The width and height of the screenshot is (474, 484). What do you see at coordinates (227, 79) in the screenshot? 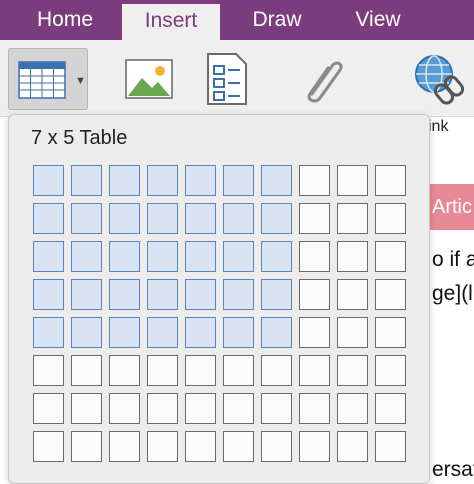
I see `file-printout-icon` at bounding box center [227, 79].